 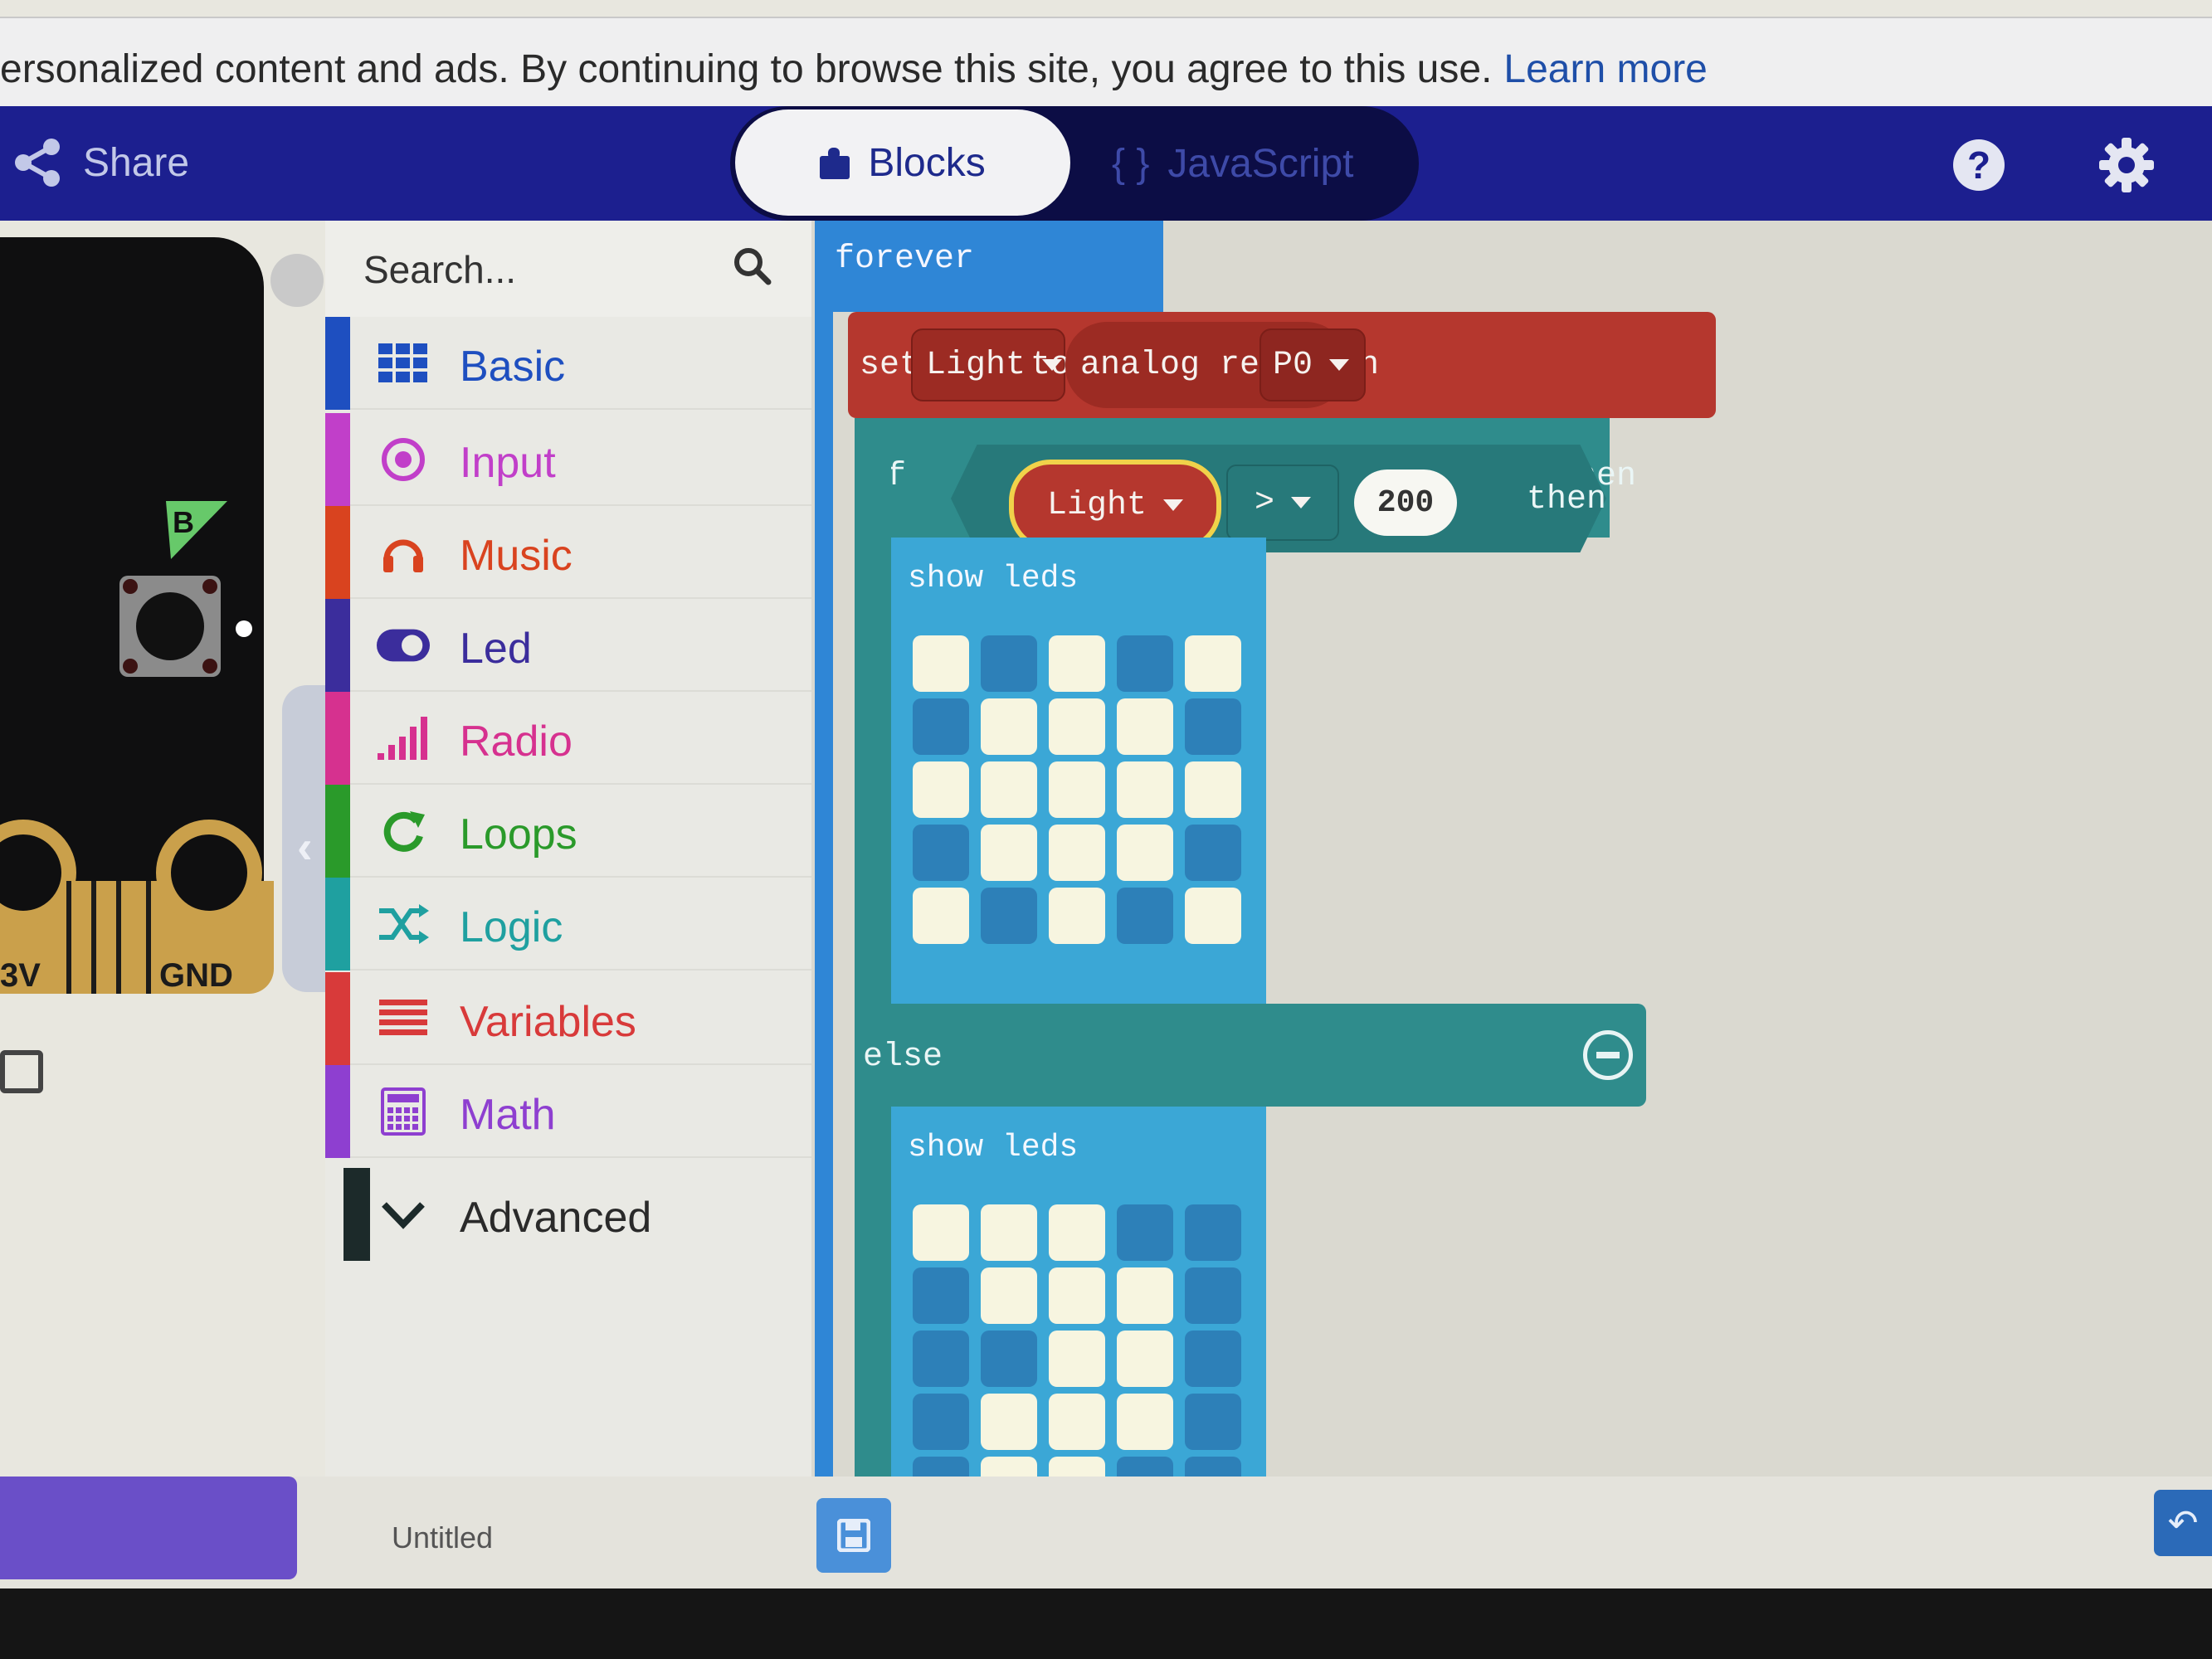 What do you see at coordinates (568, 1111) in the screenshot?
I see `toolbox-category-math: Math` at bounding box center [568, 1111].